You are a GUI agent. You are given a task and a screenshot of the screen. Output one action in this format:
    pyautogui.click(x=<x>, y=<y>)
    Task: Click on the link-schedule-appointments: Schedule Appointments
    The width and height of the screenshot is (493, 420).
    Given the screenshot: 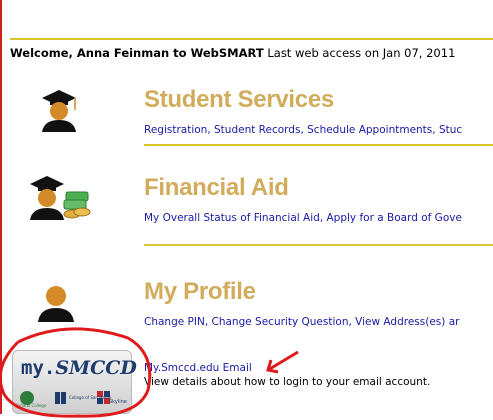 What is the action you would take?
    pyautogui.click(x=369, y=130)
    